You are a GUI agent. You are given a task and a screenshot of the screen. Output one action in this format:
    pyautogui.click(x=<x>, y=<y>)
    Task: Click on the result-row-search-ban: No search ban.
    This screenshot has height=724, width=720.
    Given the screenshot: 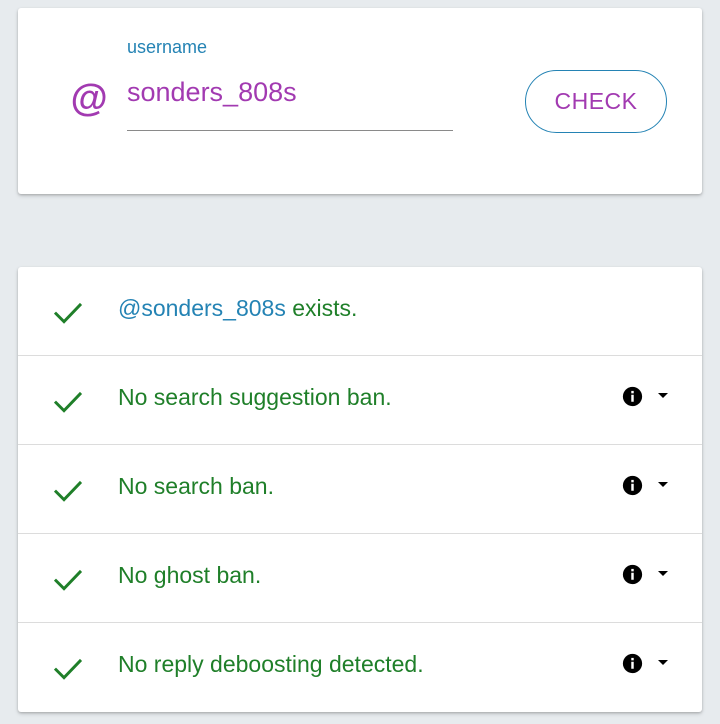 What is the action you would take?
    pyautogui.click(x=360, y=489)
    